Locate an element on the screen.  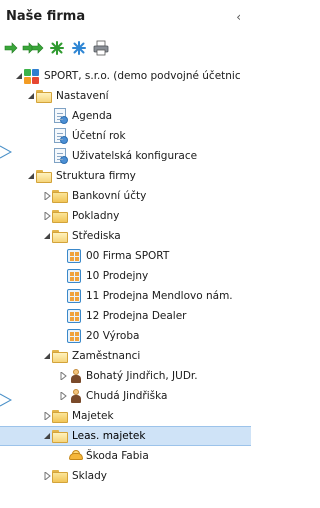
tree-node-label: Chudá Jindřiška is located at coordinates (127, 396).